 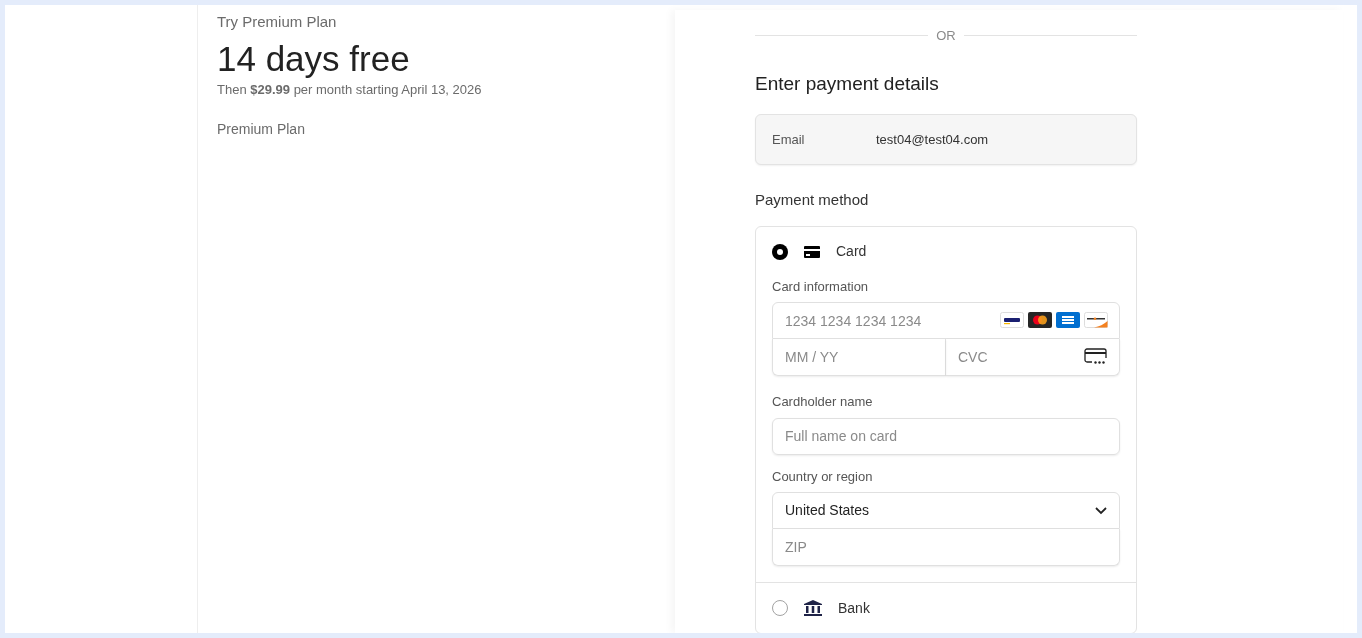 I want to click on cardholder-name-field: Full name on card, so click(x=946, y=436).